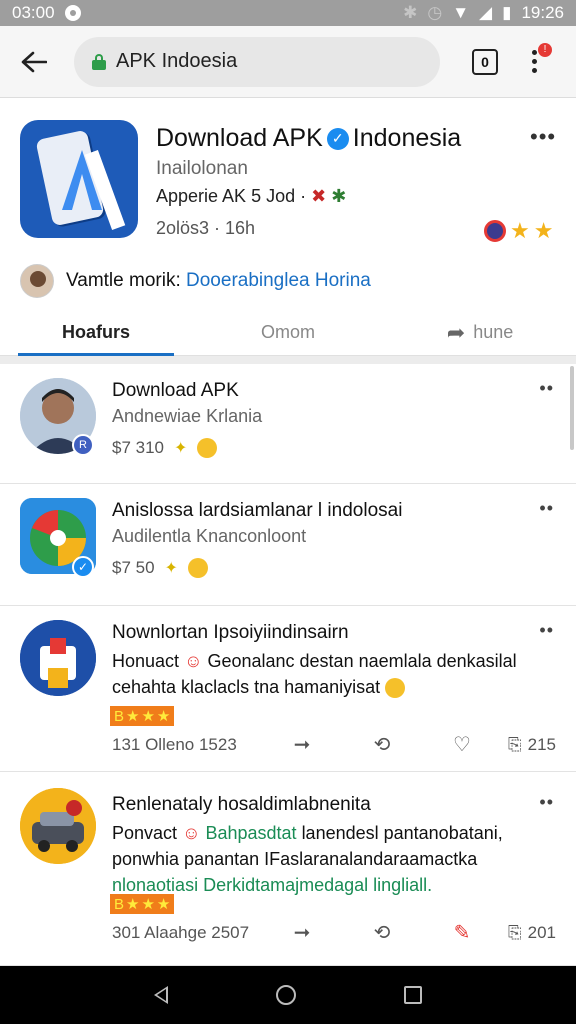 The image size is (576, 1024). What do you see at coordinates (278, 280) in the screenshot?
I see `developer-link: Dooerabinglea Horina` at bounding box center [278, 280].